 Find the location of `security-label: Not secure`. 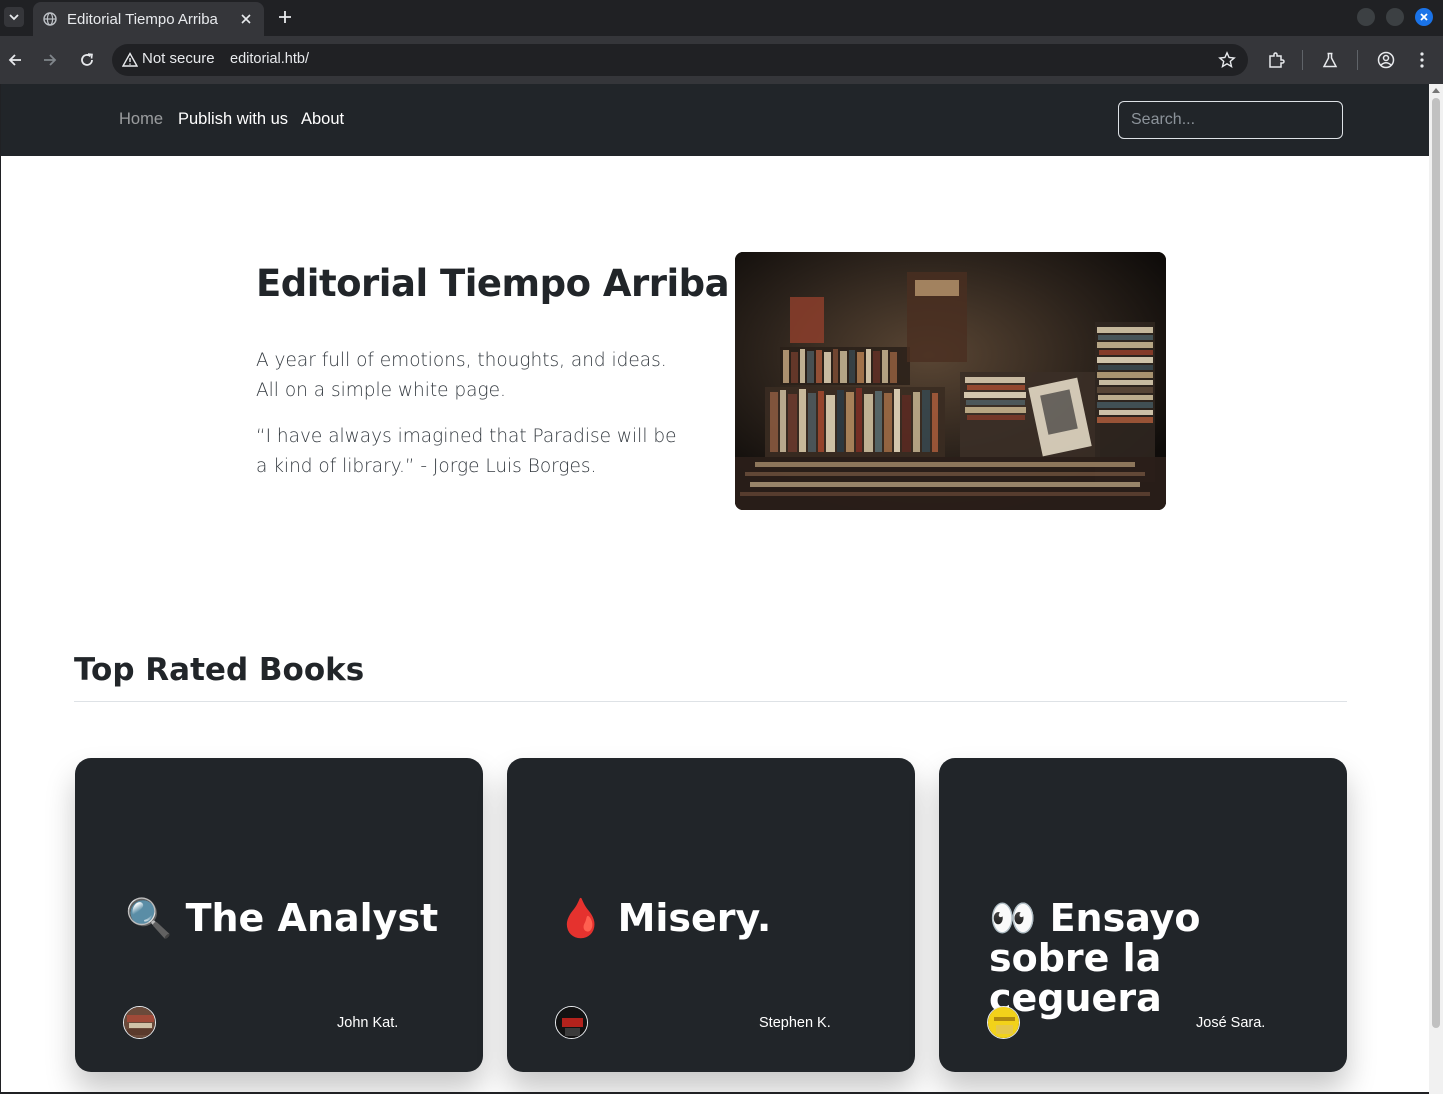

security-label: Not secure is located at coordinates (178, 58).